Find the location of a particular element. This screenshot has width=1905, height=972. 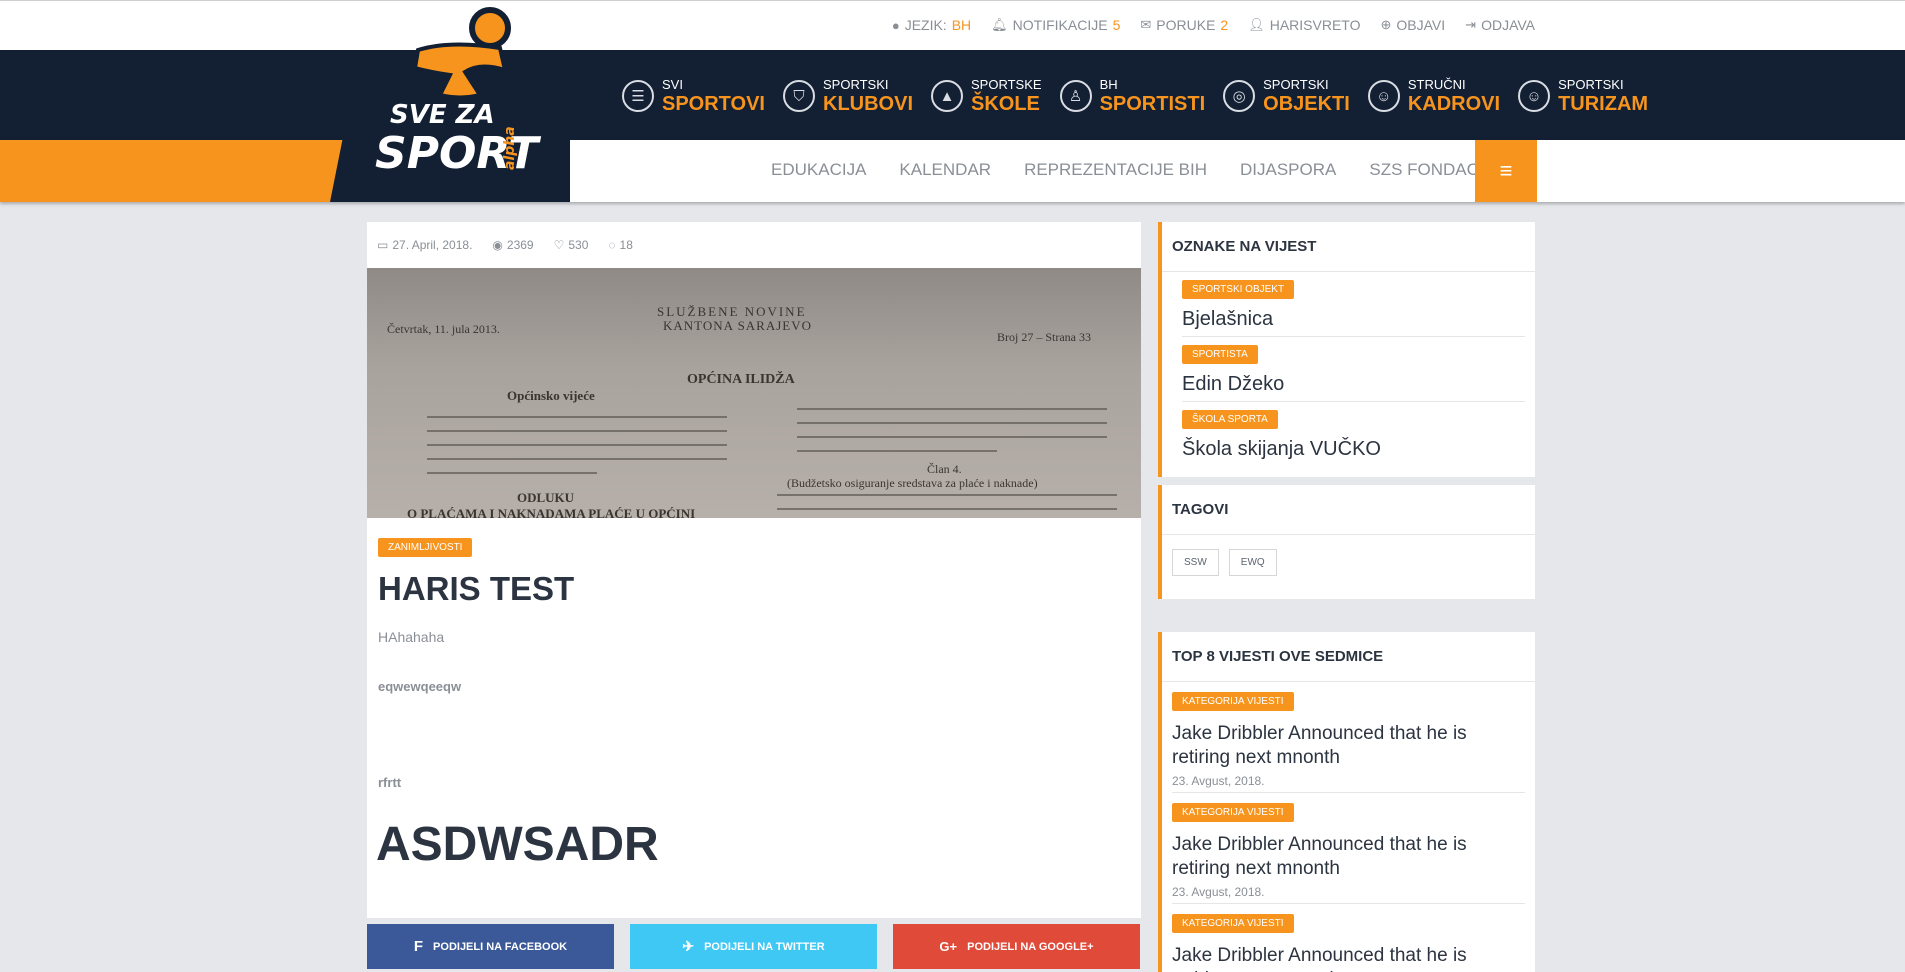

article-likes: ♡ 530 is located at coordinates (571, 245).